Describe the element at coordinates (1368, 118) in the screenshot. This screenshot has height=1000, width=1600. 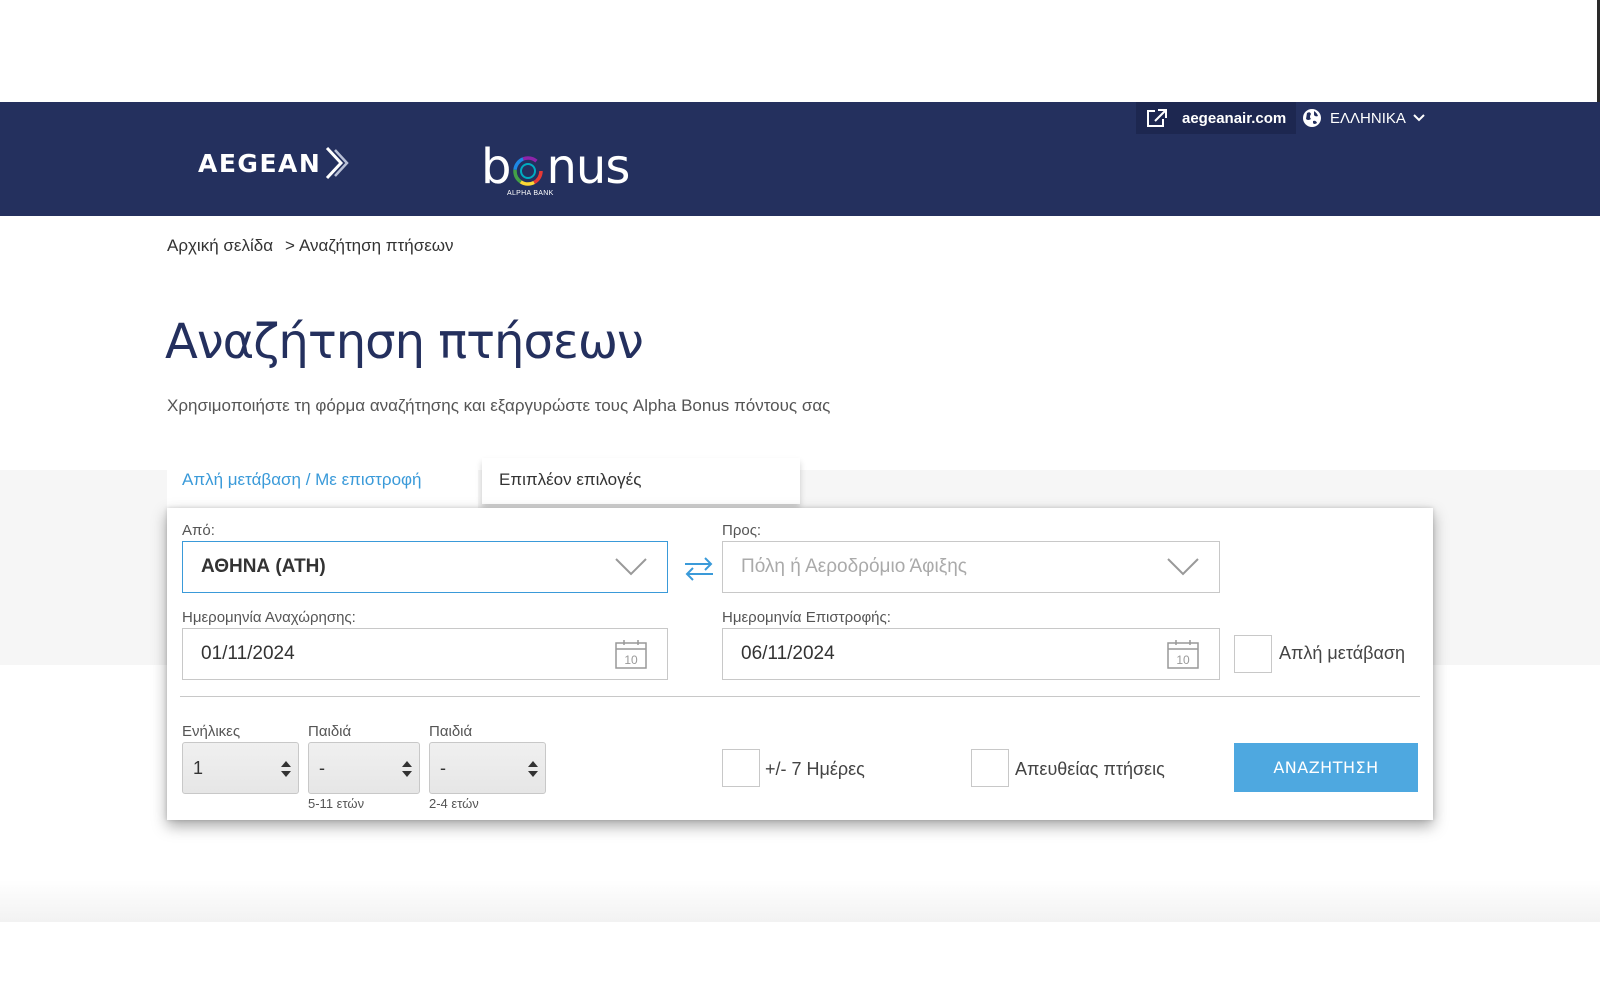
I see `language-label: ΕΛΛΗΝΙΚΑ` at that location.